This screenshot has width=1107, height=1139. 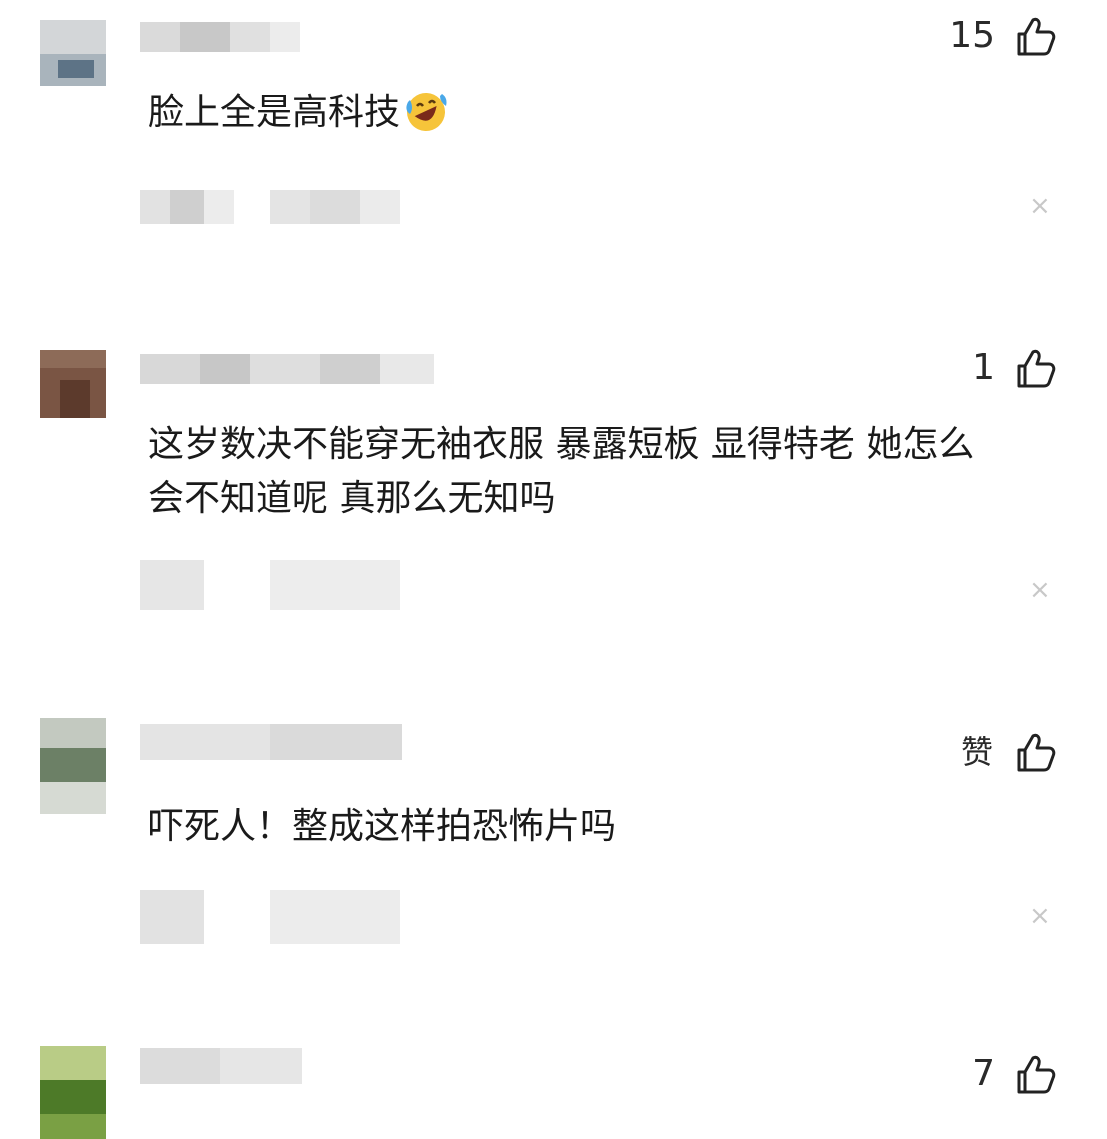 What do you see at coordinates (976, 752) in the screenshot?
I see `like-count: 赞` at bounding box center [976, 752].